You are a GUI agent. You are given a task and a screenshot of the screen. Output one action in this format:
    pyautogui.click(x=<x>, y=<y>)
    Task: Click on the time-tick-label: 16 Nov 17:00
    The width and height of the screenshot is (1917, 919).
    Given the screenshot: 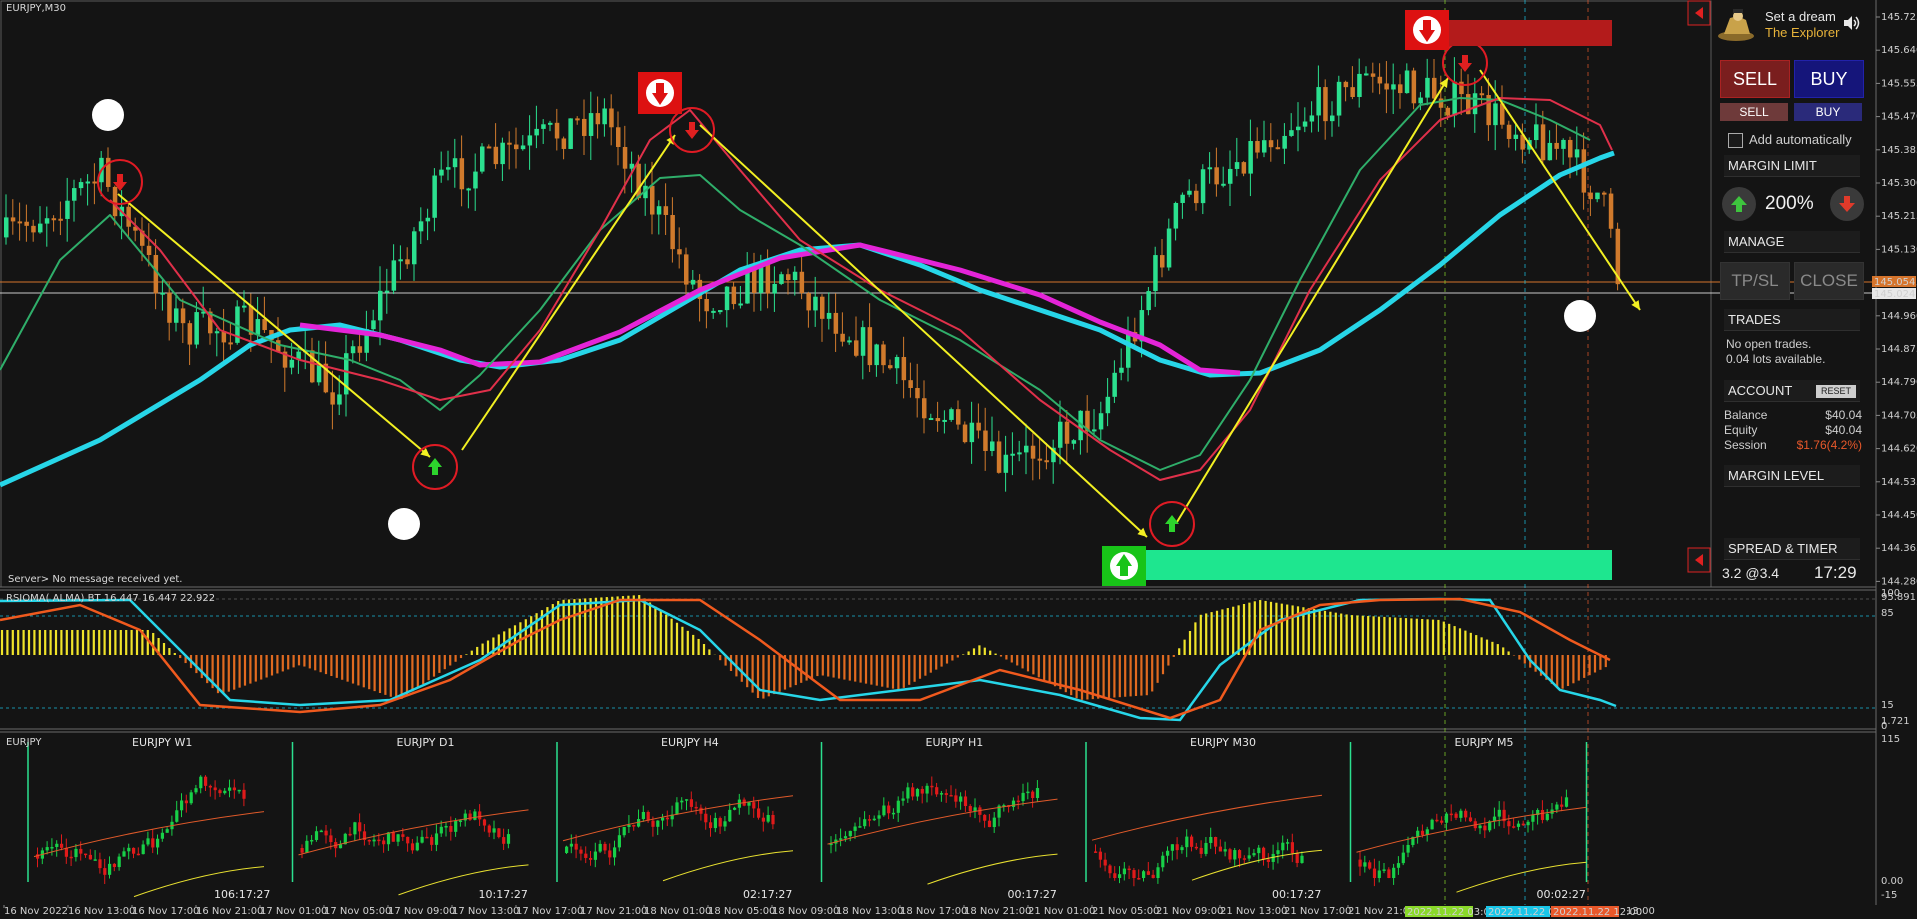 What is the action you would take?
    pyautogui.click(x=165, y=911)
    